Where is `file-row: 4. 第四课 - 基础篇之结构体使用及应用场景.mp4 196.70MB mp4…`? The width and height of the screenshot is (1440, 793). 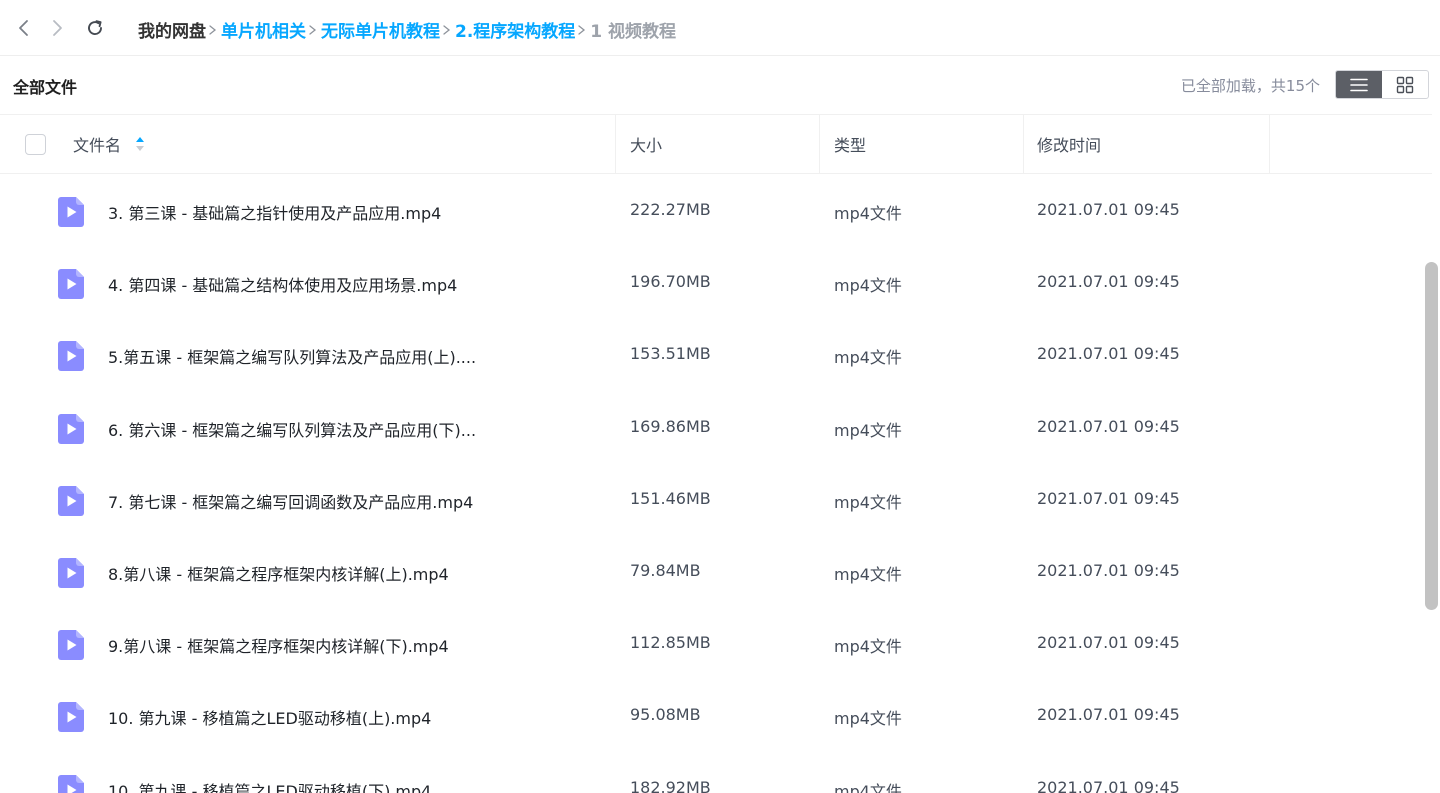
file-row: 4. 第四课 - 基础篇之结构体使用及应用场景.mp4 196.70MB mp4… is located at coordinates (712, 283).